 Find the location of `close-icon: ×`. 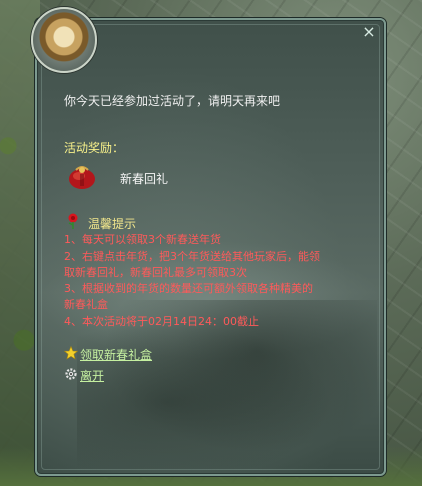

close-icon: × is located at coordinates (369, 31).